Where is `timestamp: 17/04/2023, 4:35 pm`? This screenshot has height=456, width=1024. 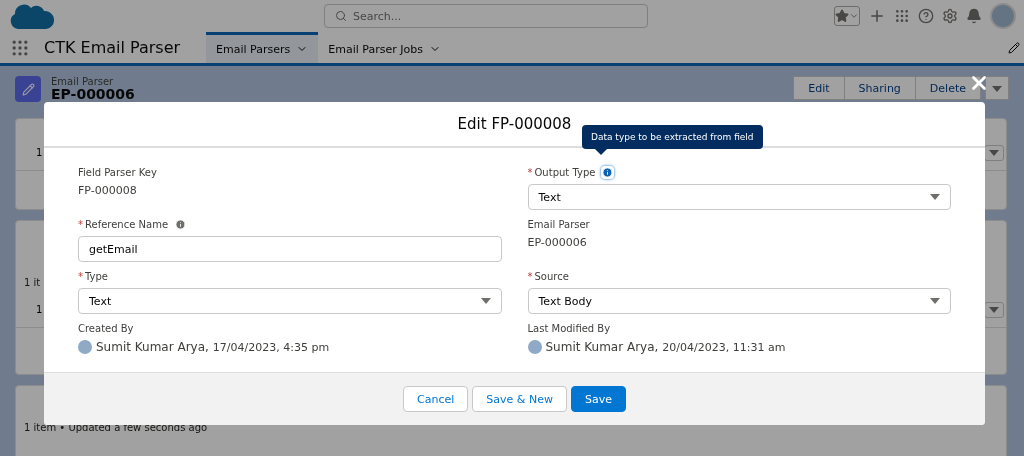
timestamp: 17/04/2023, 4:35 pm is located at coordinates (271, 347).